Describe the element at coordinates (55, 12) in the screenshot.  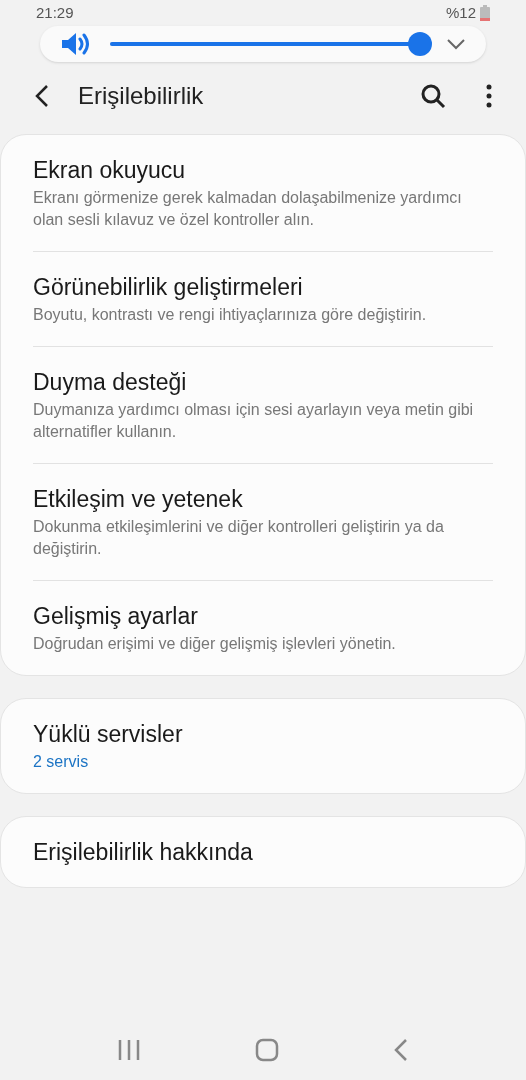
I see `status-time: 21:29` at that location.